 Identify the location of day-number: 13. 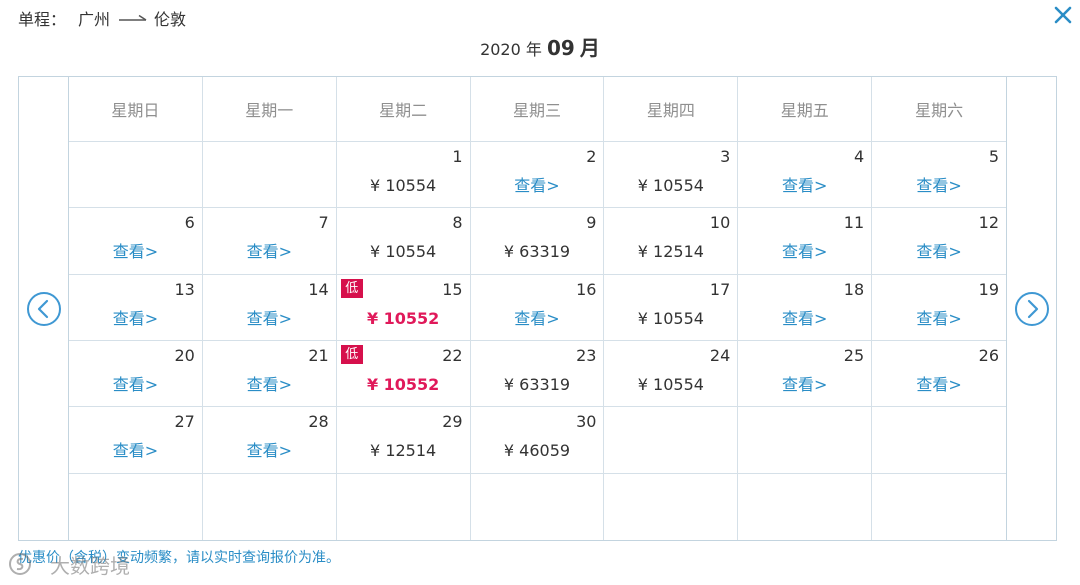
(184, 289).